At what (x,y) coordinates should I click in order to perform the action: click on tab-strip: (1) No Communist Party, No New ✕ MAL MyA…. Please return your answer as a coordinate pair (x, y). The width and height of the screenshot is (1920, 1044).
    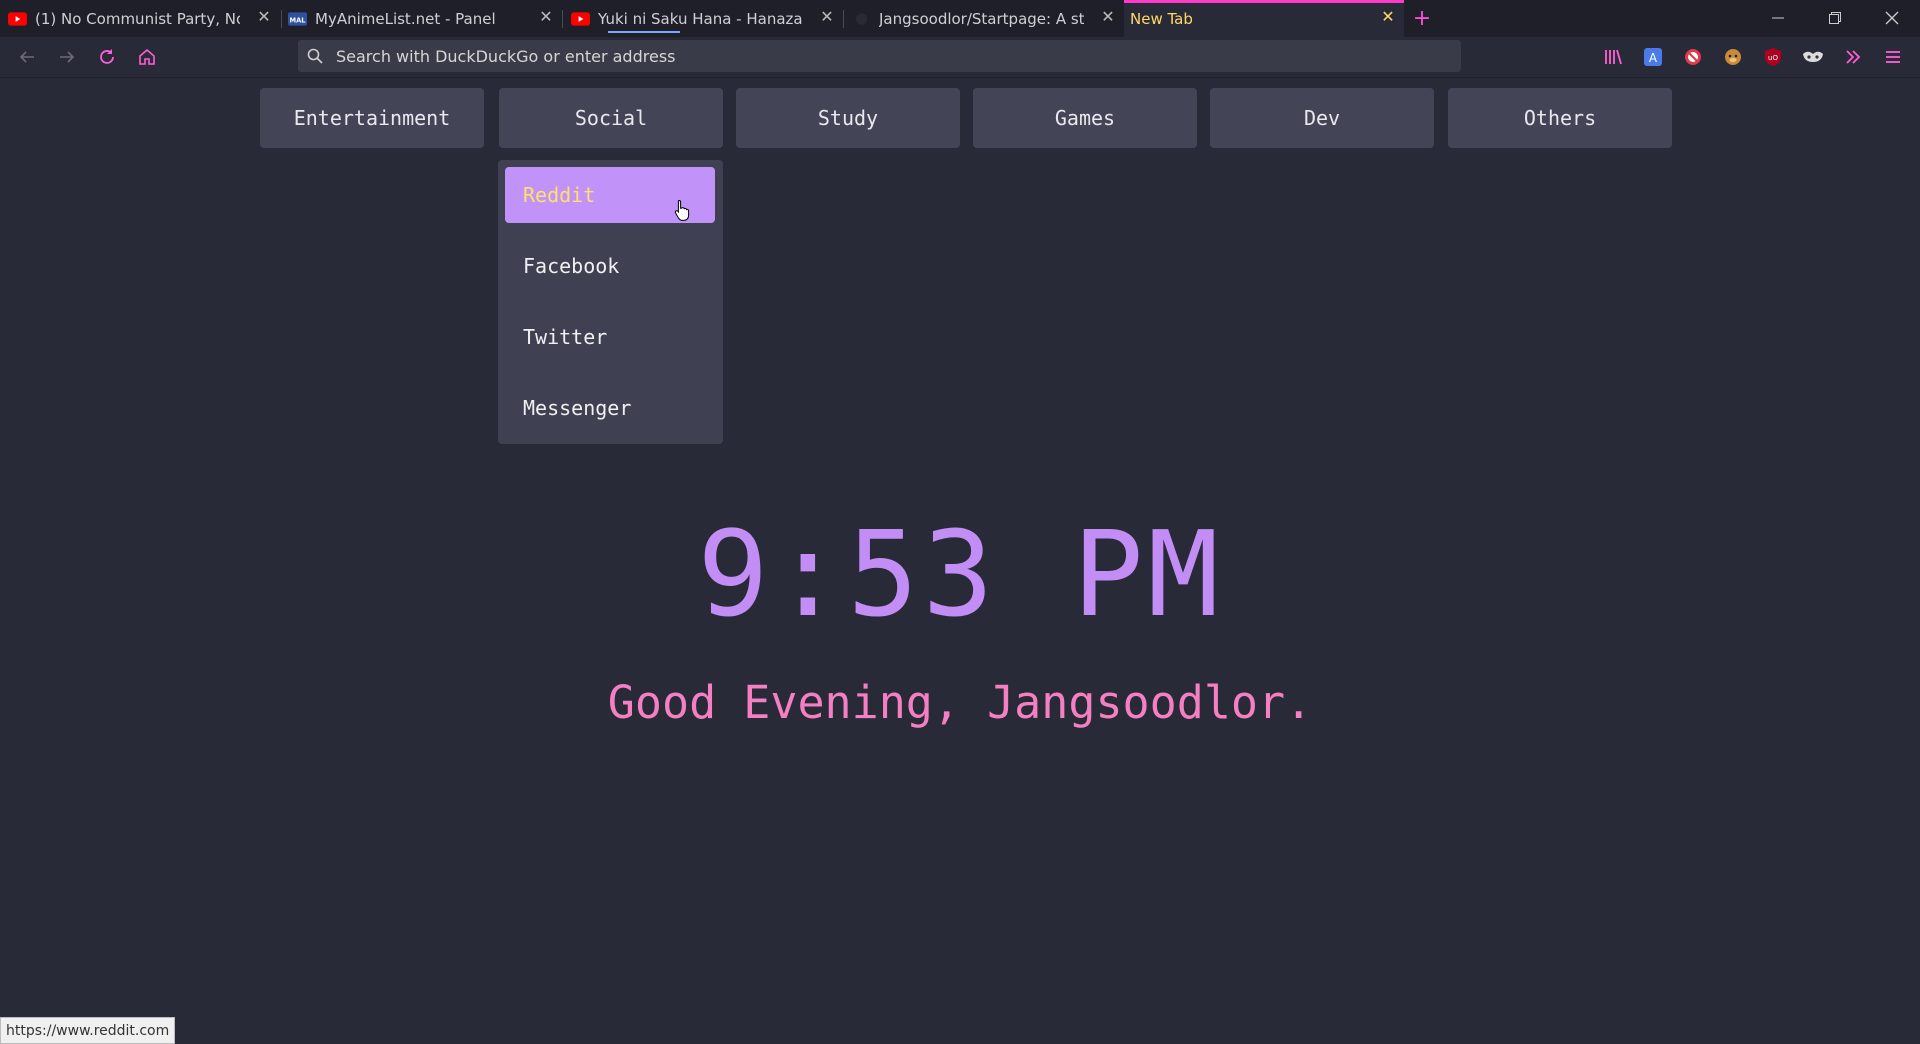
    Looking at the image, I should click on (960, 18).